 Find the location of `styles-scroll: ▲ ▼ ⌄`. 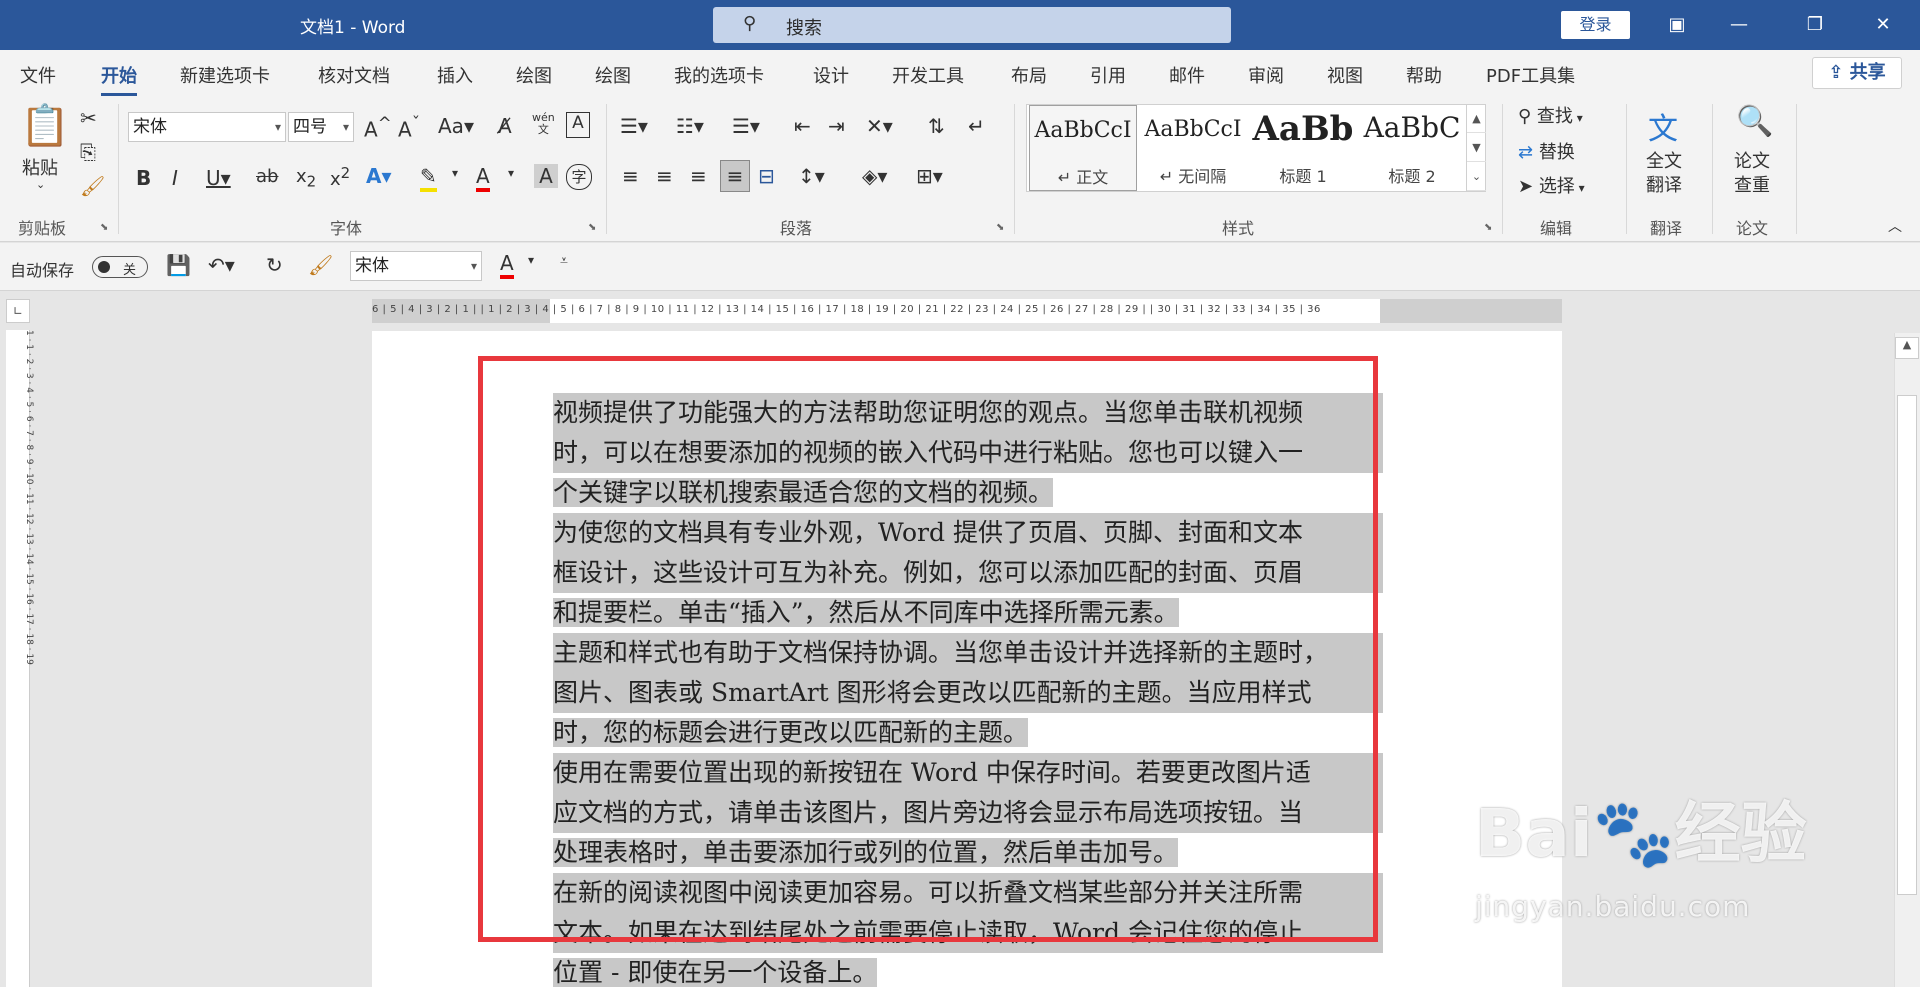

styles-scroll: ▲ ▼ ⌄ is located at coordinates (1476, 148).